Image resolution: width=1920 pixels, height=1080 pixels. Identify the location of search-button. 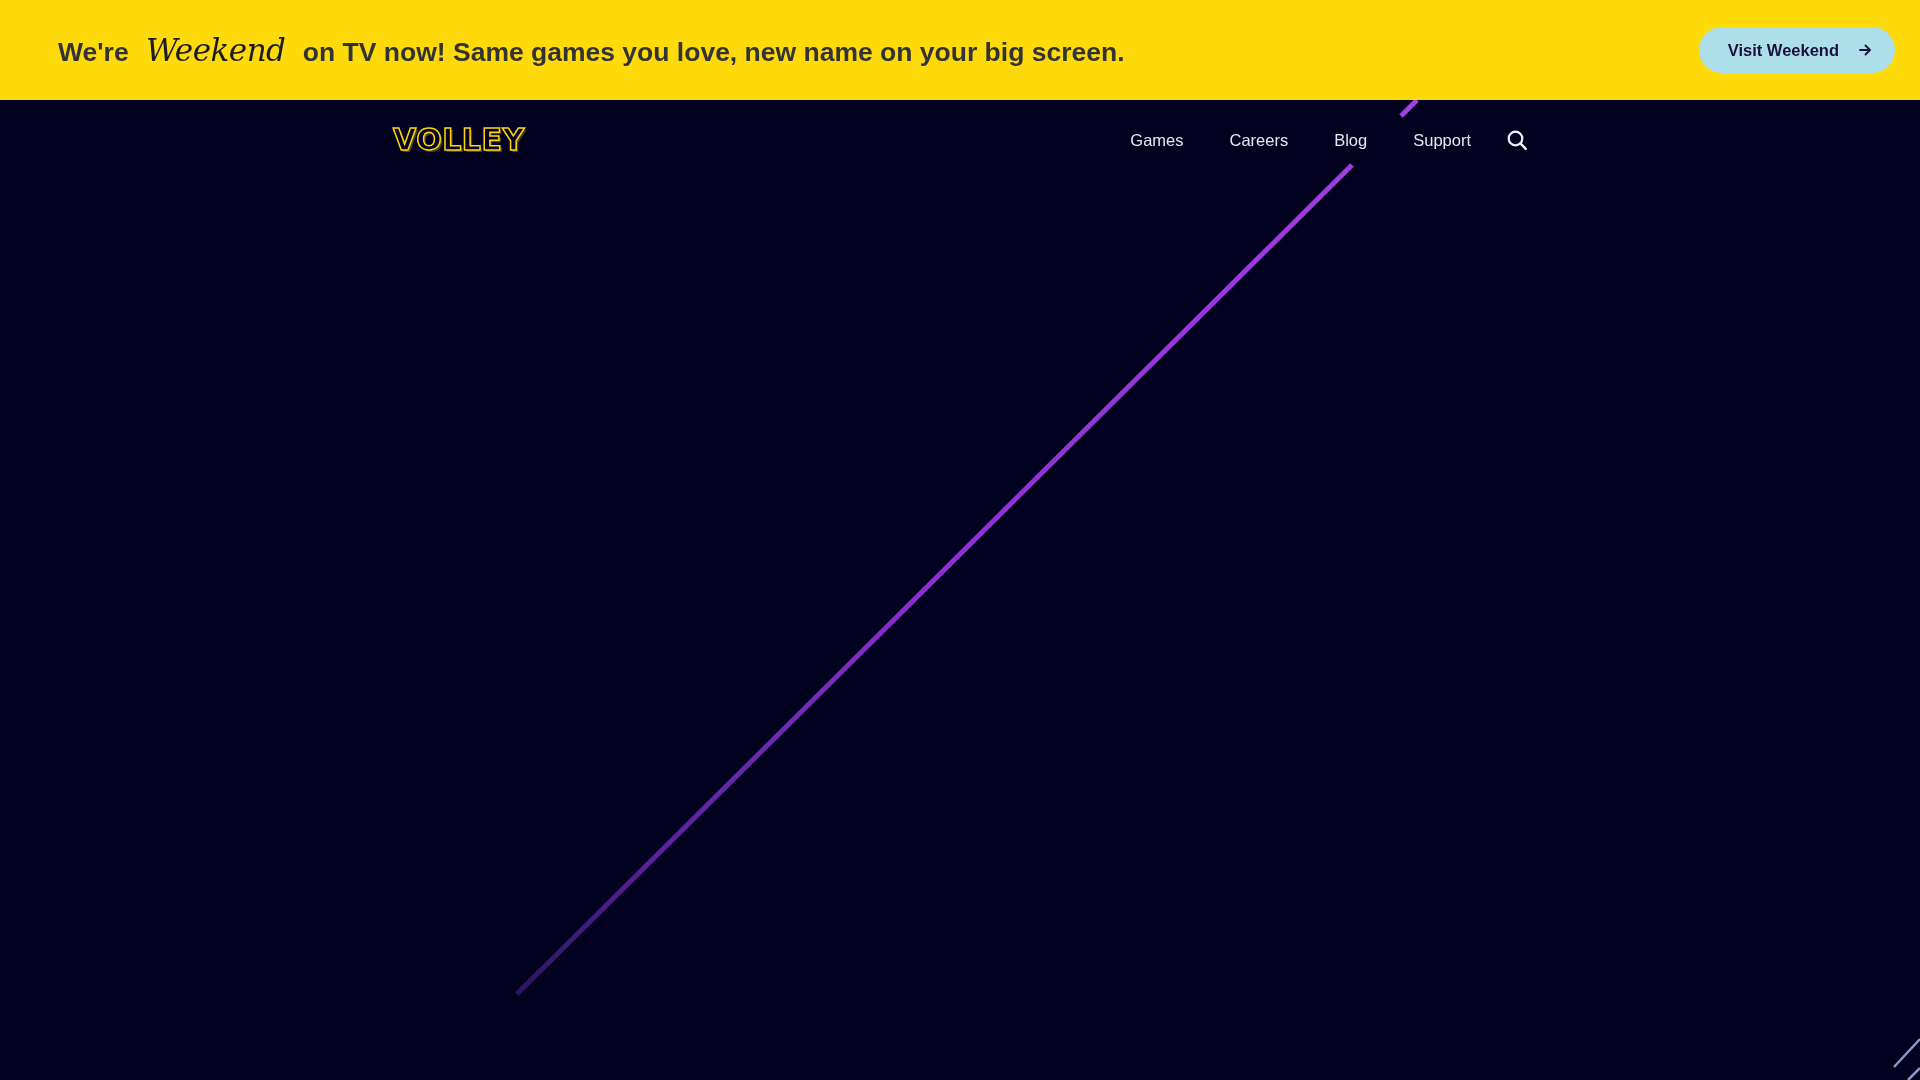
(1517, 140).